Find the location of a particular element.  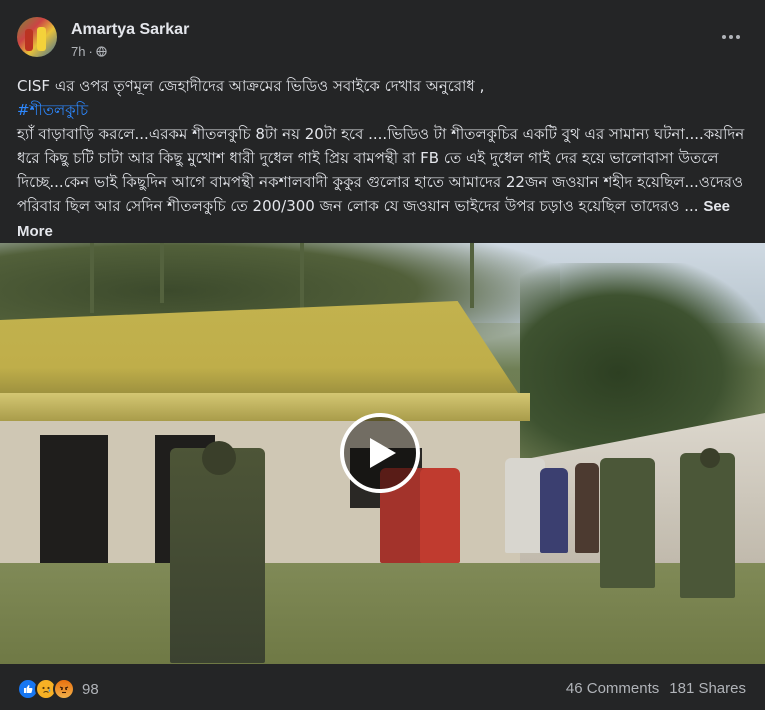

play-icon is located at coordinates (383, 453).